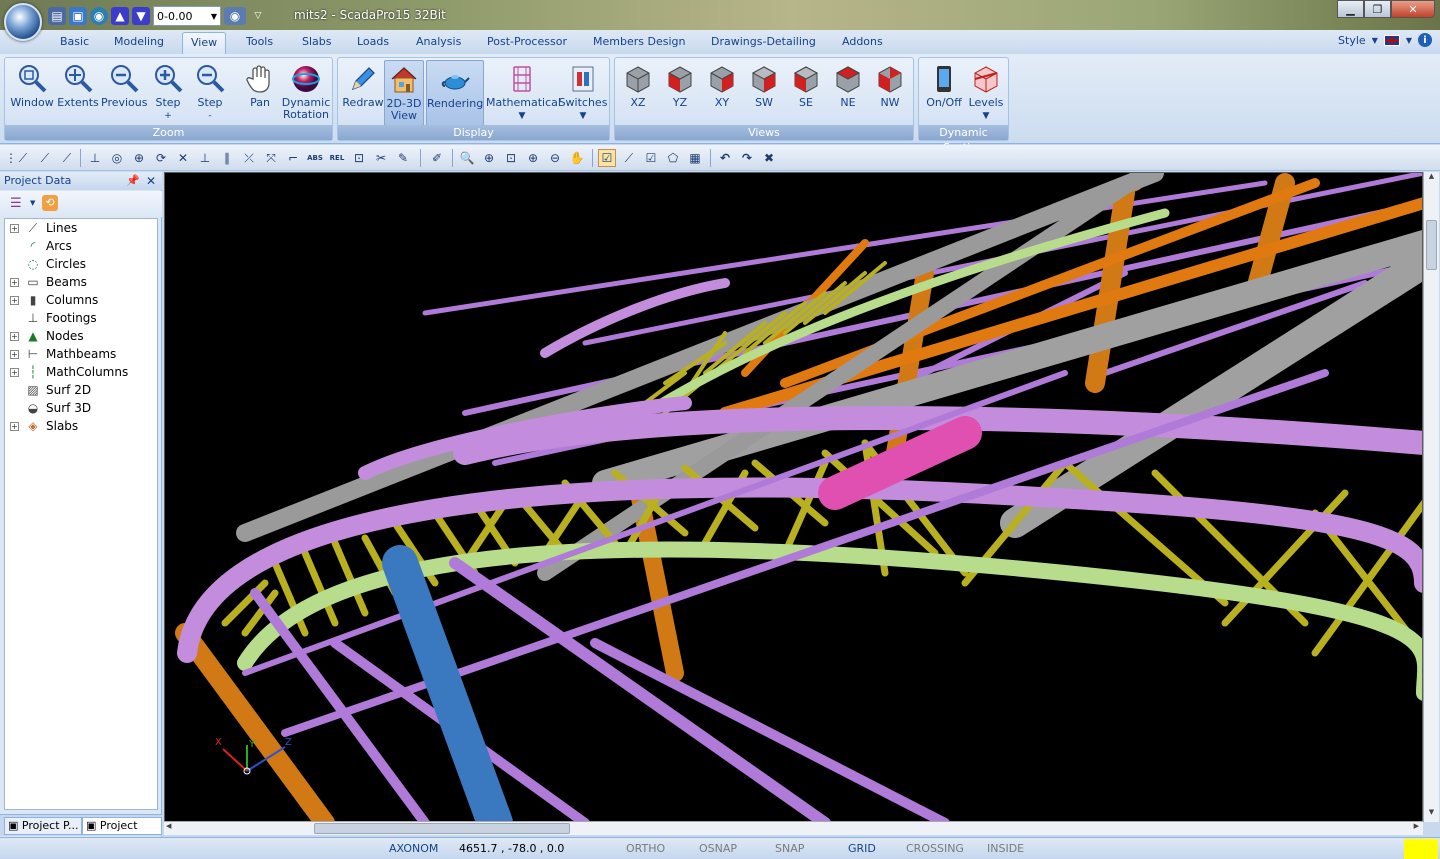 This screenshot has width=1440, height=859. What do you see at coordinates (1409, 40) in the screenshot?
I see `language-dropdown-icon: ▼` at bounding box center [1409, 40].